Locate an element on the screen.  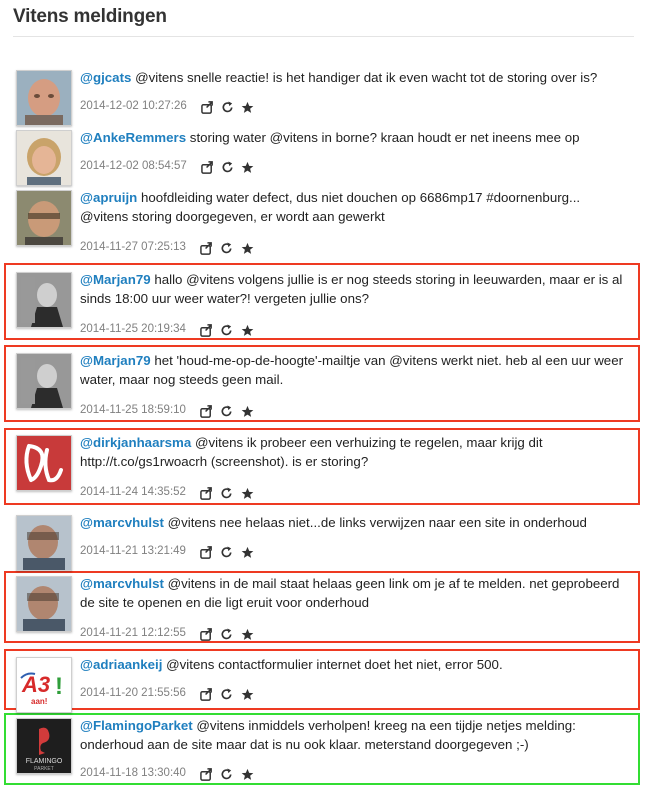
tweet-meta: 2014-11-25 20:19:34 is located at coordinates (169, 330).